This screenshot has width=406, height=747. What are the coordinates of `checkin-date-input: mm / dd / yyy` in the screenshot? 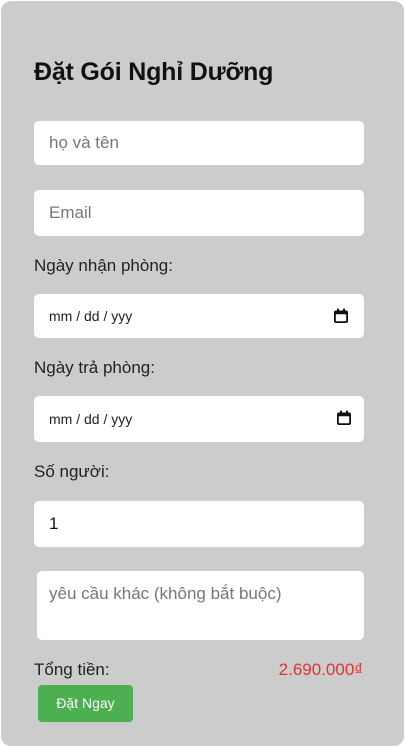 It's located at (199, 316).